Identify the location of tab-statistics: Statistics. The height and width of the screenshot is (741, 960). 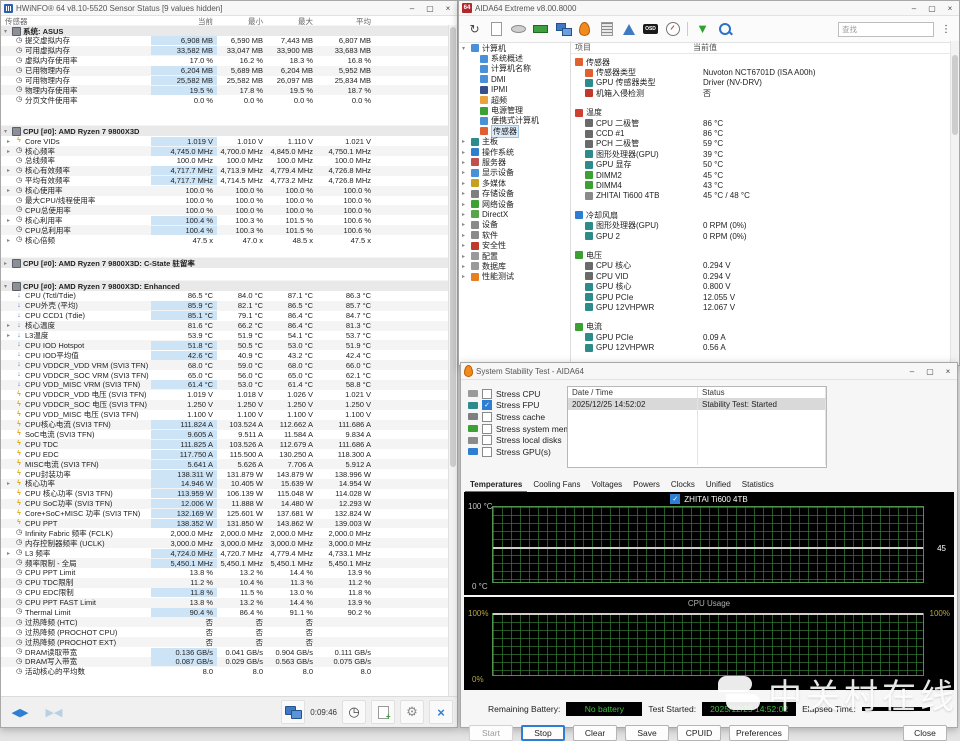
(758, 485).